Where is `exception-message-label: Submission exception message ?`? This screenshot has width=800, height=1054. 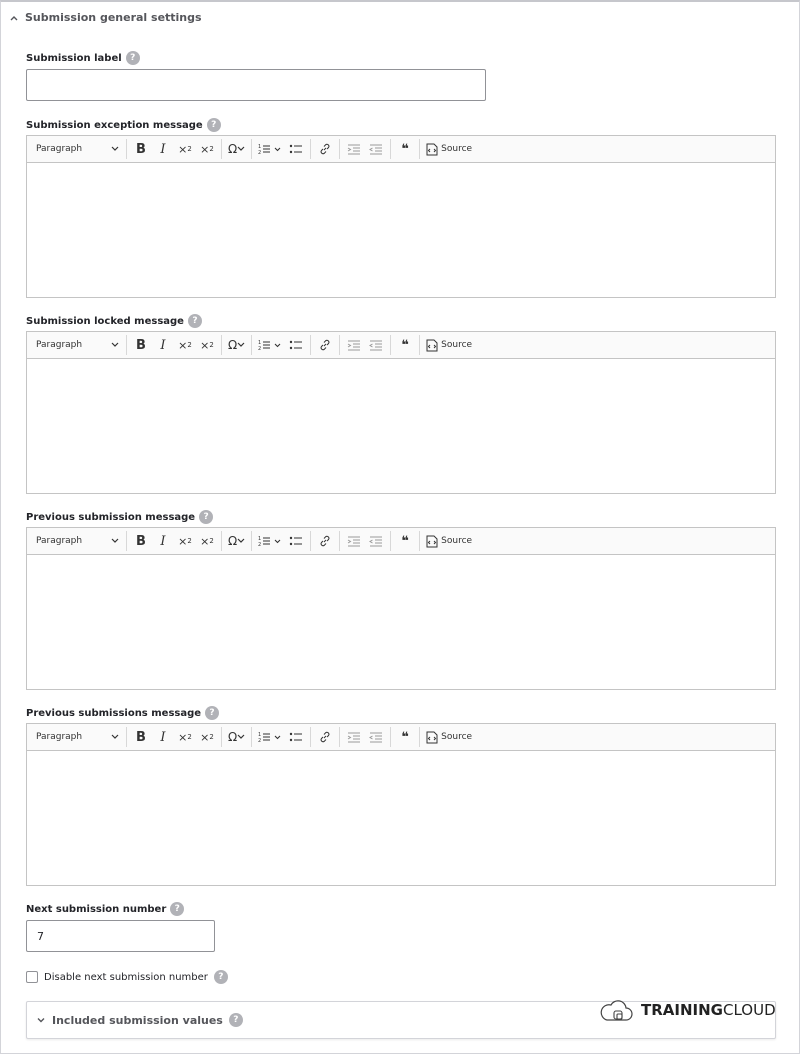 exception-message-label: Submission exception message ? is located at coordinates (123, 125).